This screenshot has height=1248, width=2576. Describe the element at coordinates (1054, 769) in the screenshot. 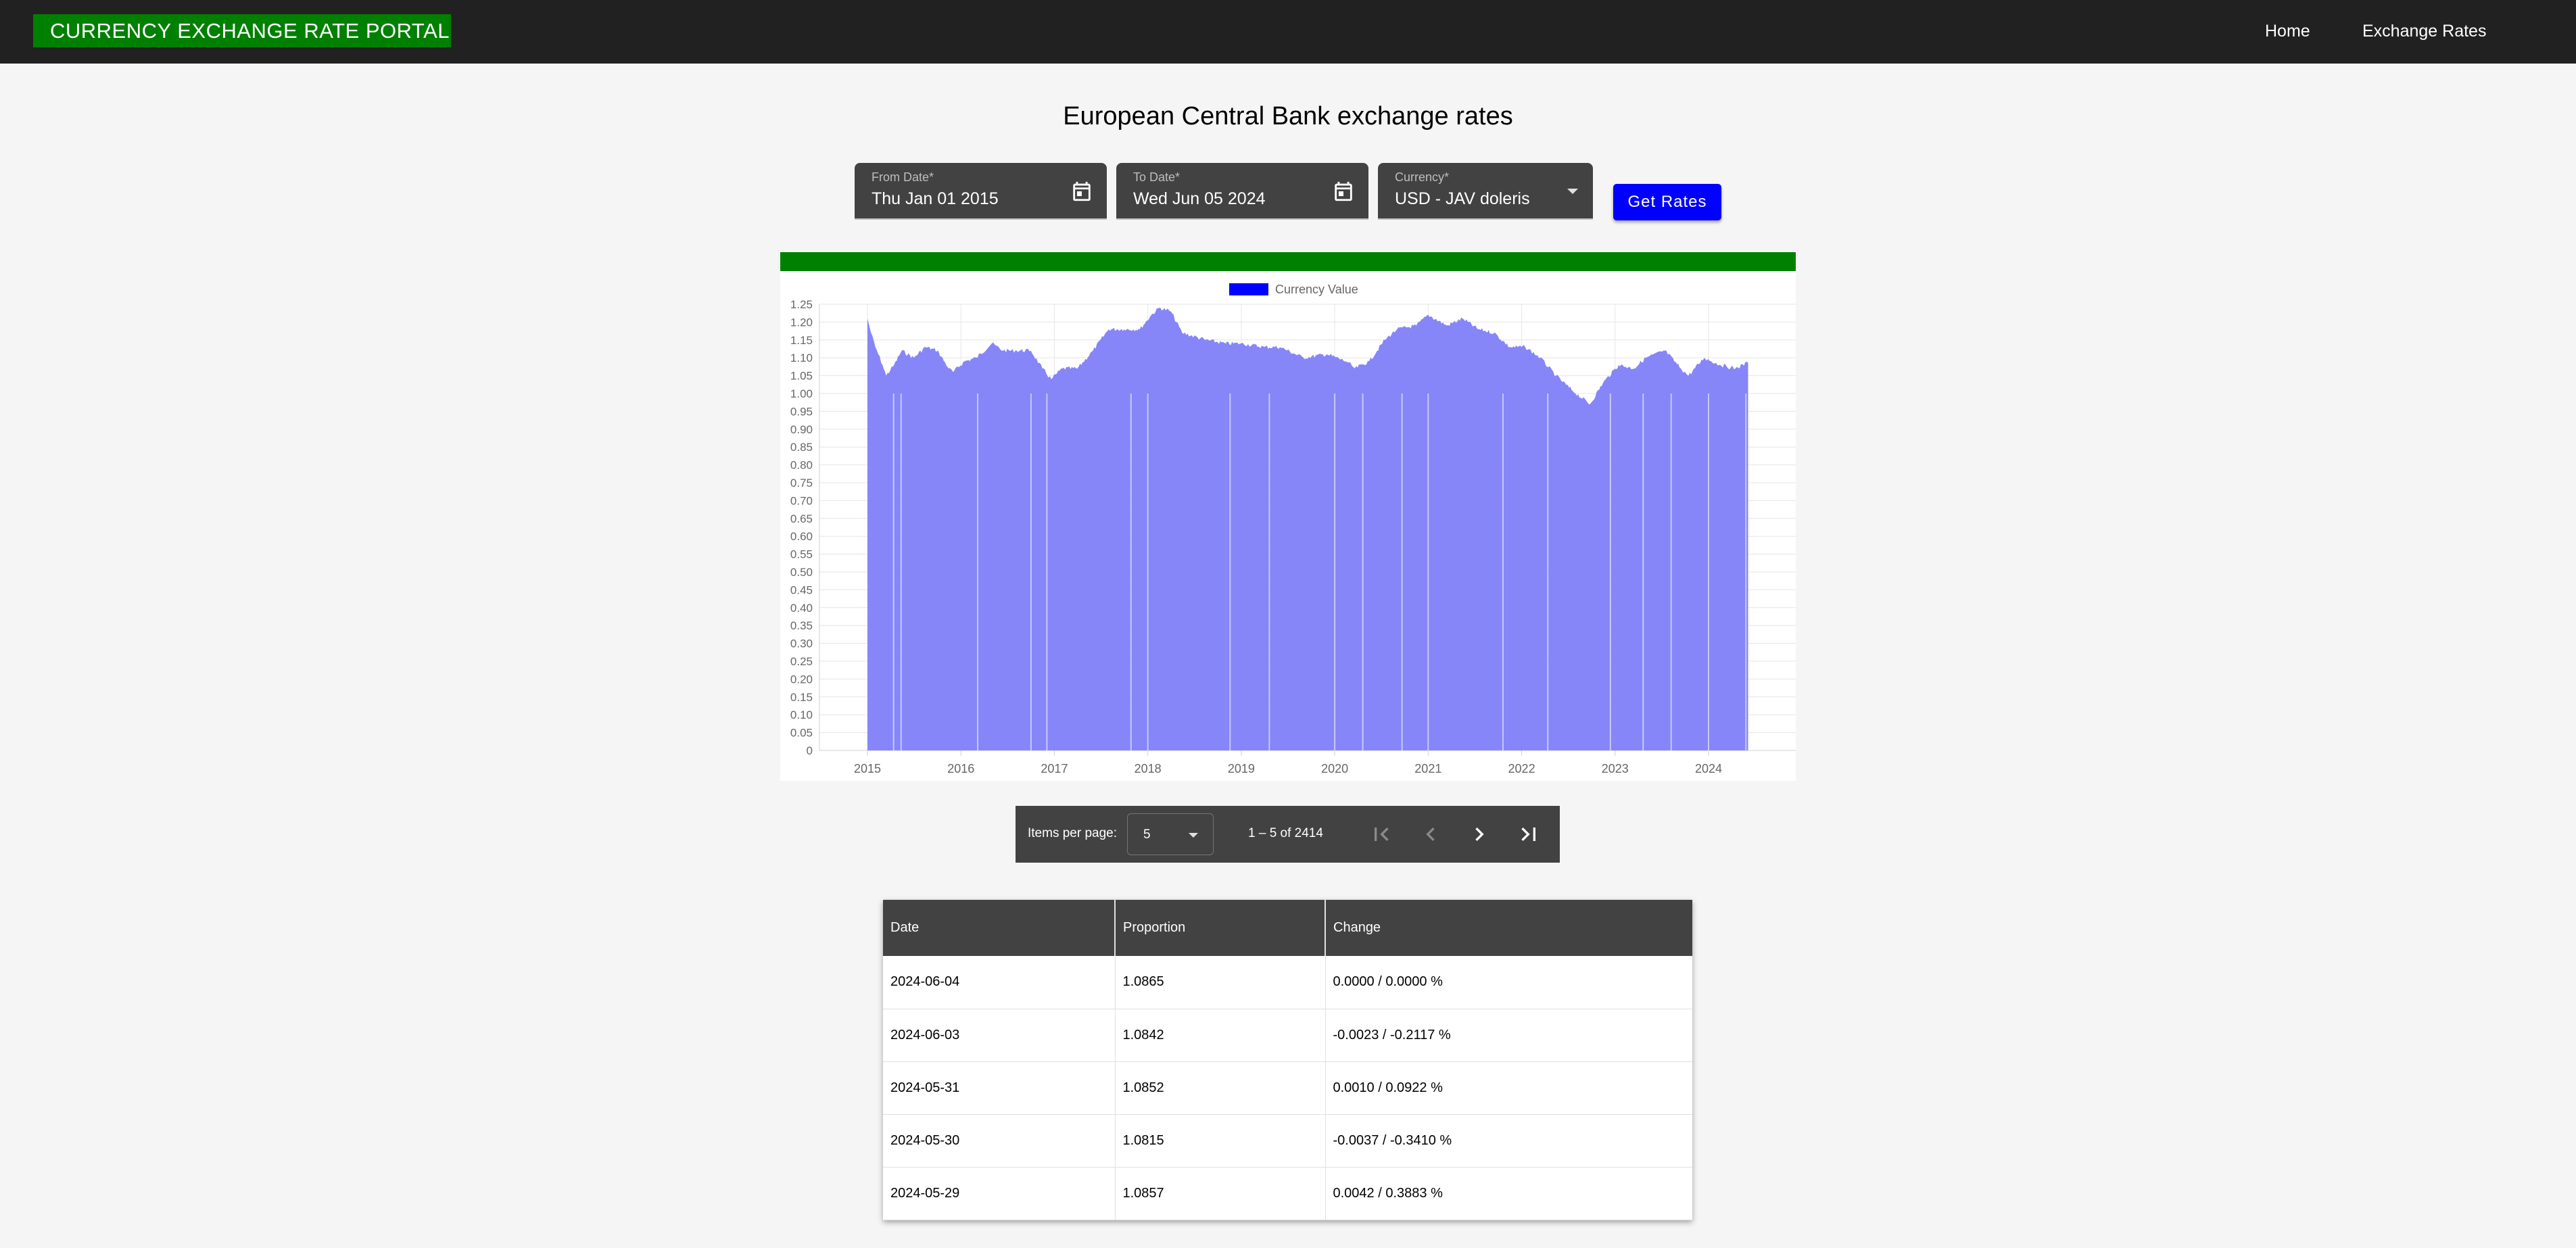

I see `x-tick-label: 2017` at that location.